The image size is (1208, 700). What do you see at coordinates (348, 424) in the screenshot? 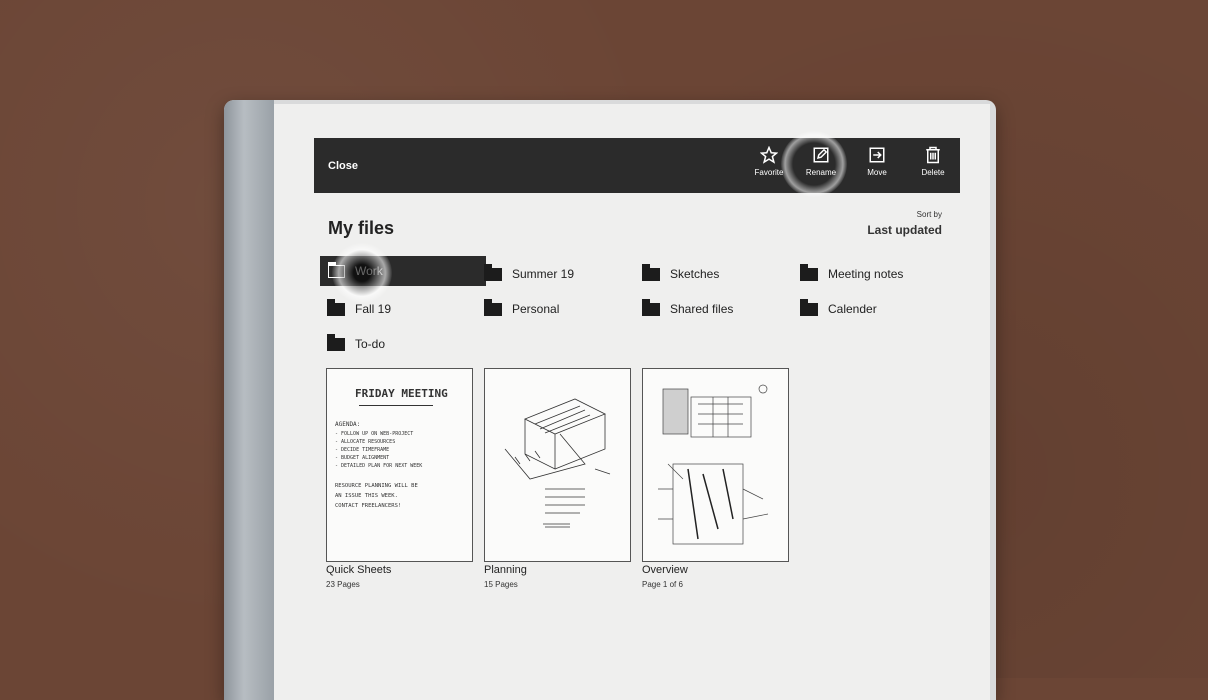
I see `sketch-line: AGENDA:` at bounding box center [348, 424].